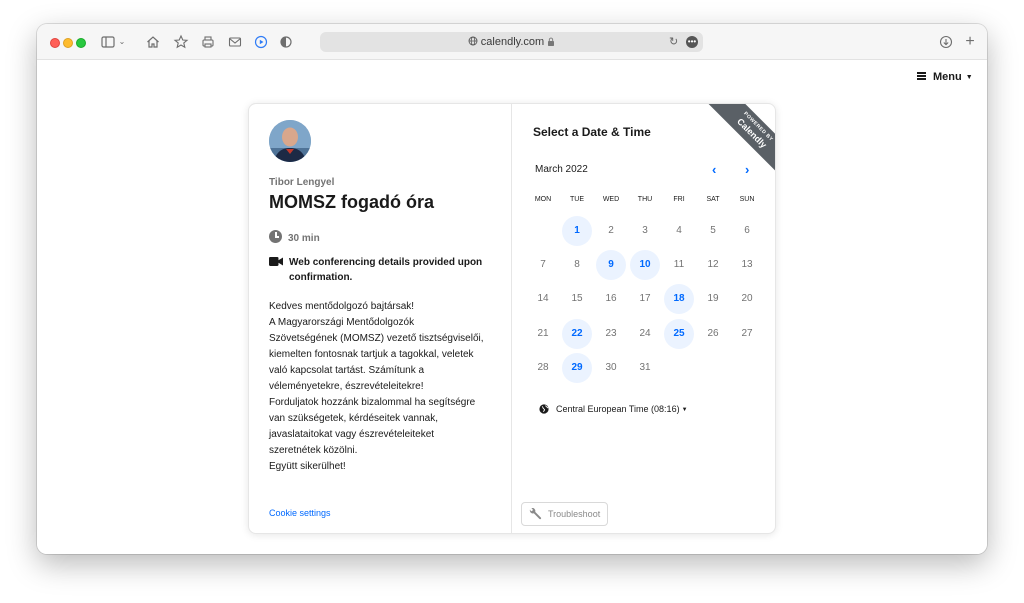  I want to click on calendar-day: 7, so click(543, 264).